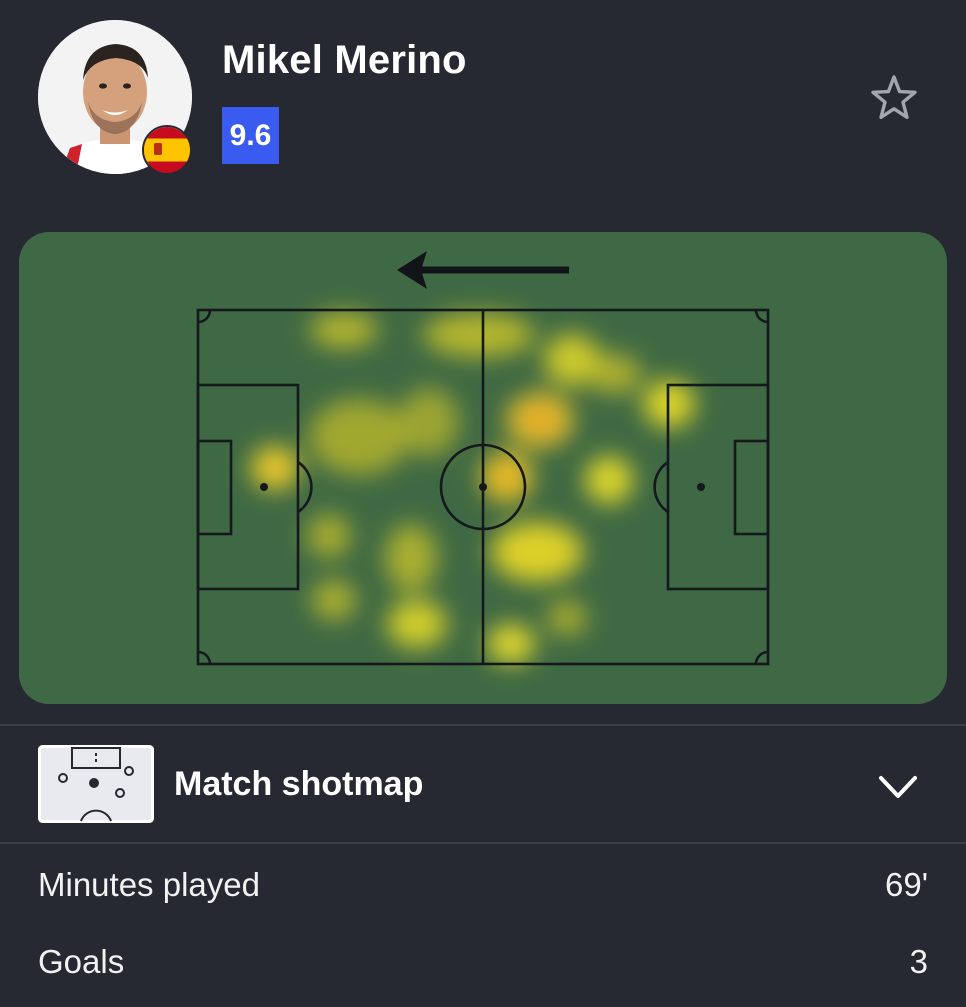 This screenshot has height=1007, width=966. Describe the element at coordinates (250, 135) in the screenshot. I see `rating-badge: 9.6` at that location.